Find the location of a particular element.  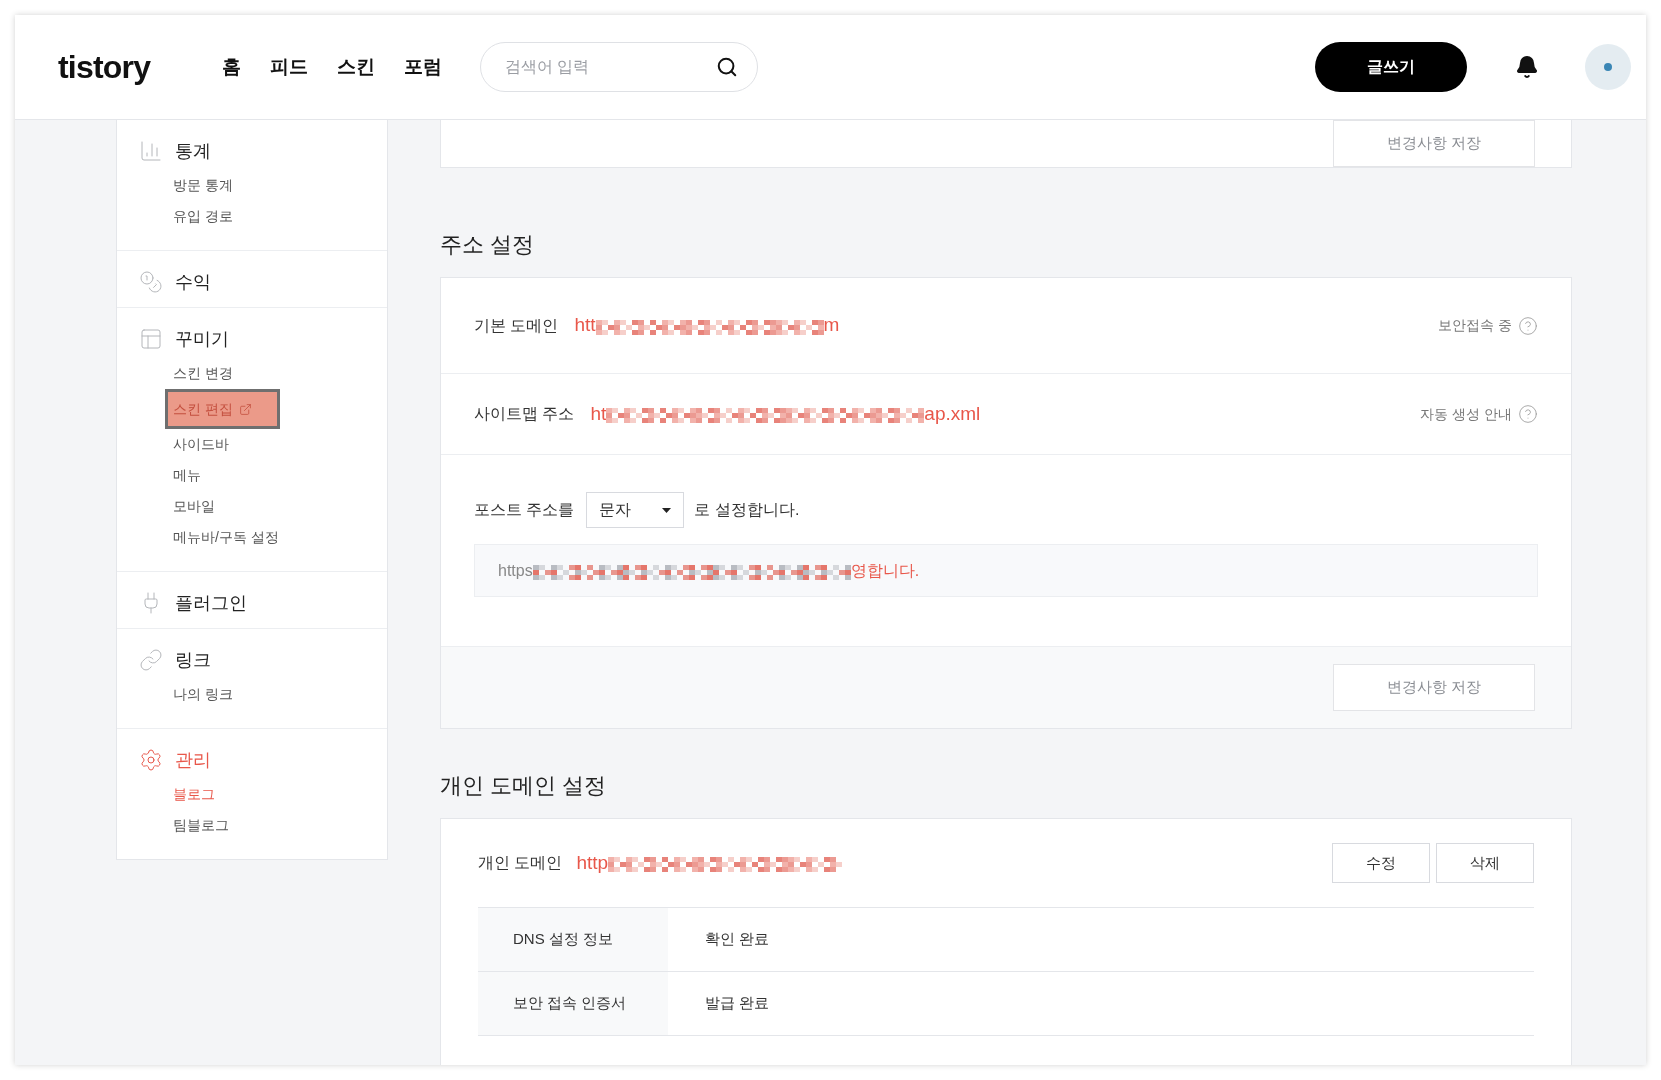

sidebar-heading: 플러그인 is located at coordinates (211, 603).